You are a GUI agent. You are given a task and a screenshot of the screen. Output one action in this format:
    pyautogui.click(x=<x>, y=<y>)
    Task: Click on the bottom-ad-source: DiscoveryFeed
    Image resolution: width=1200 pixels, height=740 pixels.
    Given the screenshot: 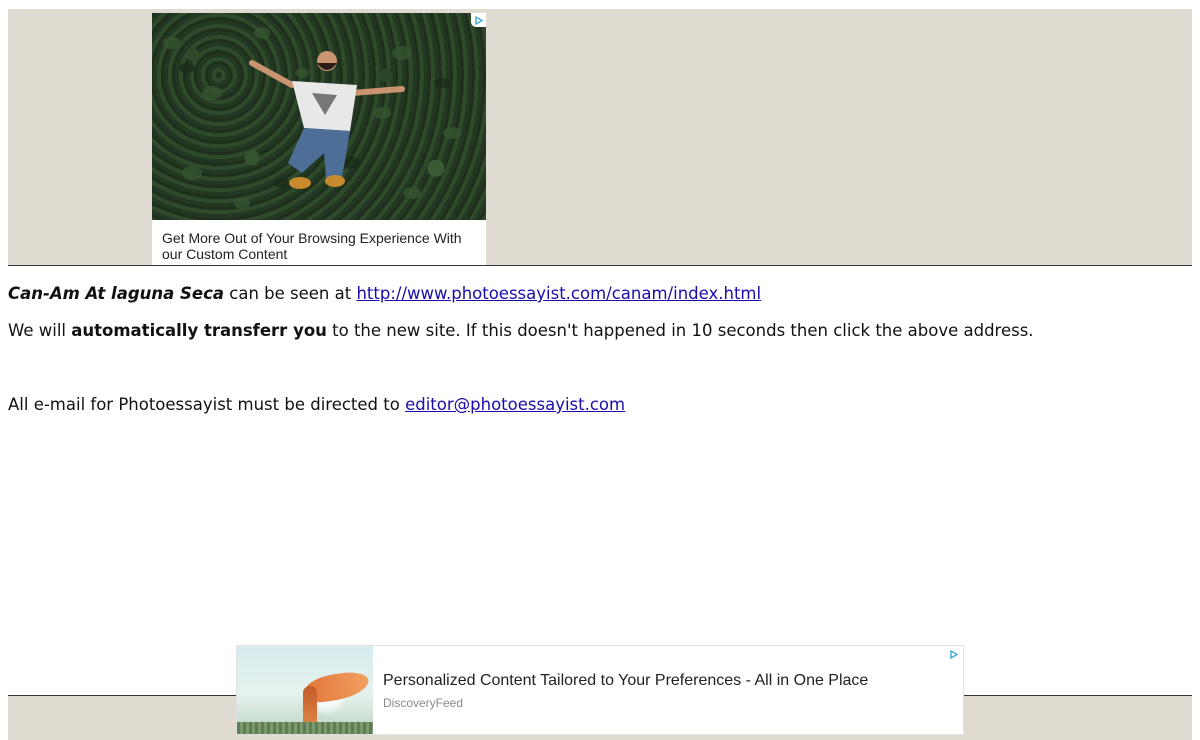 What is the action you would take?
    pyautogui.click(x=423, y=703)
    